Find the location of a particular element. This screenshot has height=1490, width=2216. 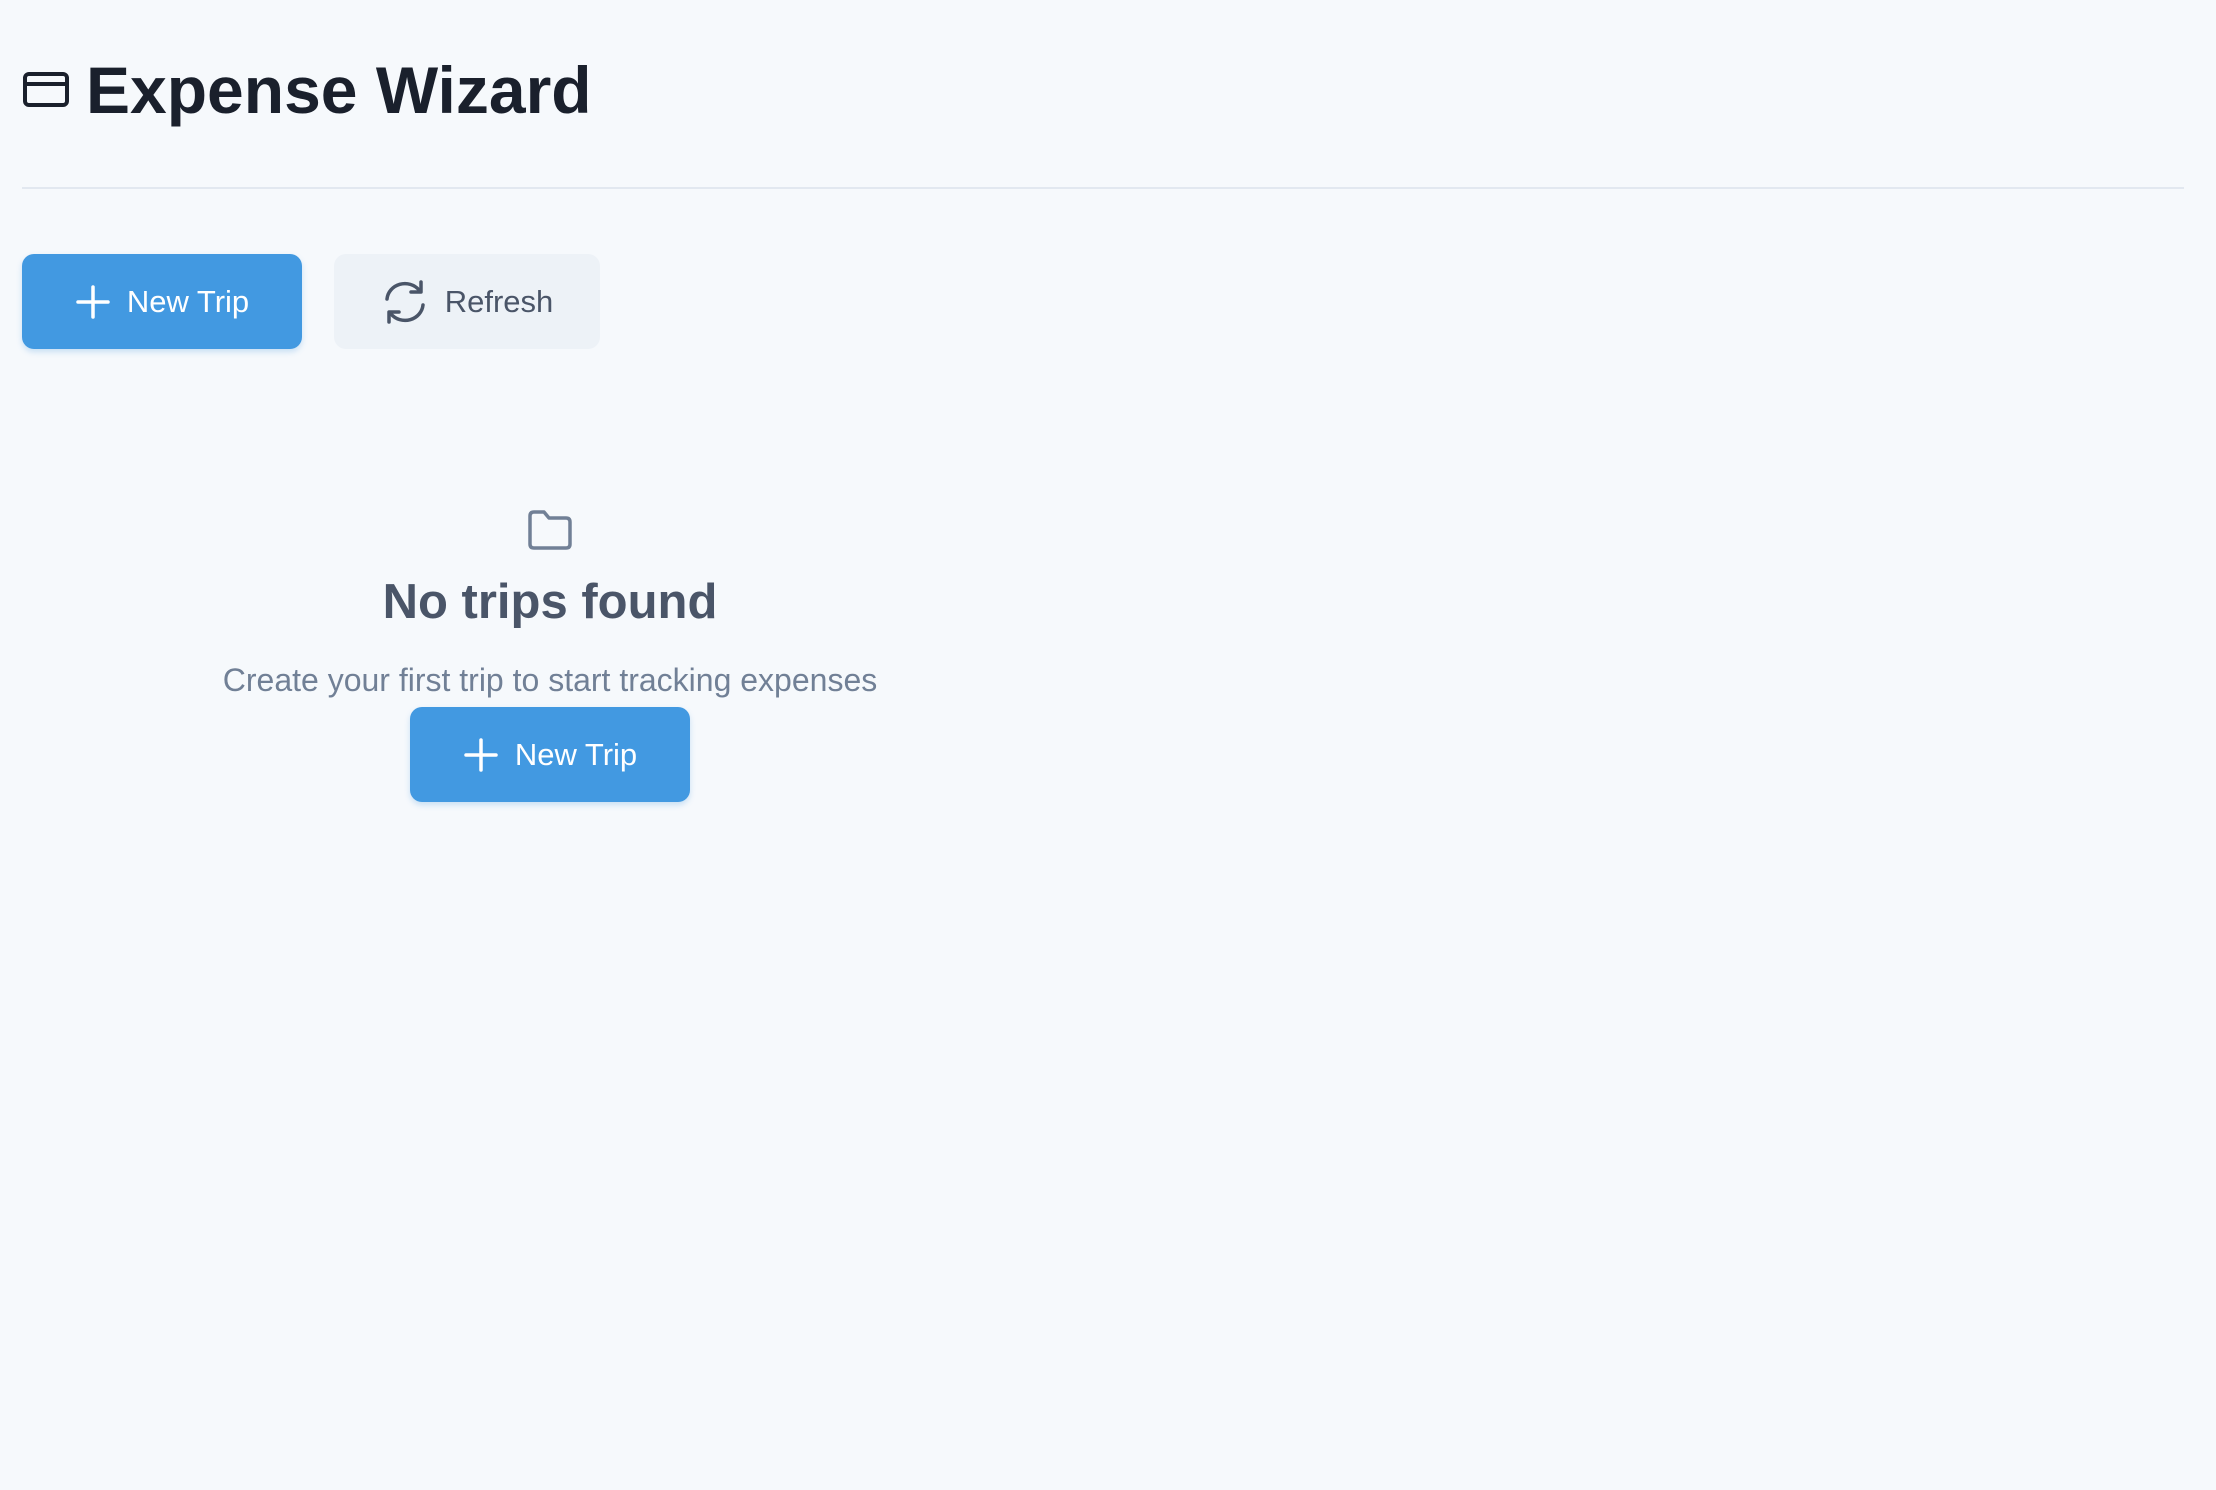

page-title: Expense Wizard is located at coordinates (339, 90).